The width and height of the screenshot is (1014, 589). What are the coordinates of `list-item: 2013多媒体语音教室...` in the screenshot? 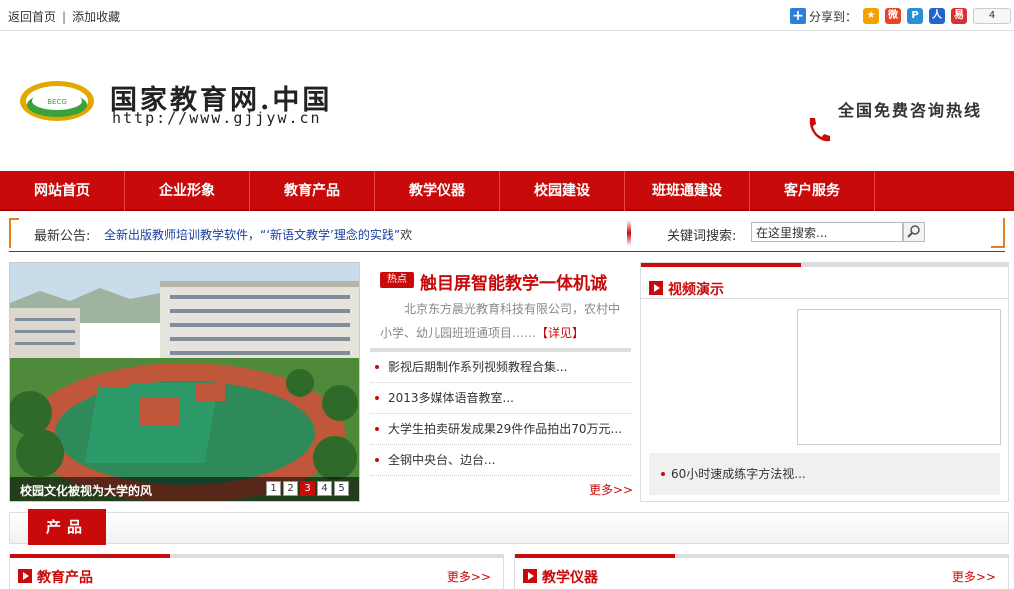 It's located at (500, 398).